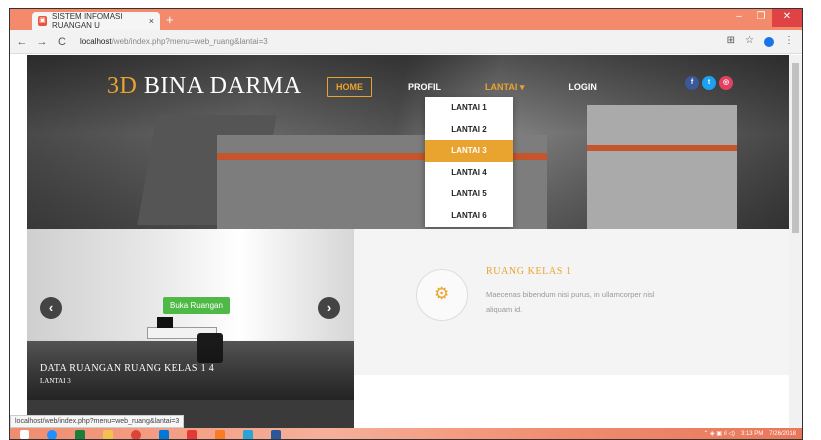  Describe the element at coordinates (739, 18) in the screenshot. I see `minimize-icon: –` at that location.